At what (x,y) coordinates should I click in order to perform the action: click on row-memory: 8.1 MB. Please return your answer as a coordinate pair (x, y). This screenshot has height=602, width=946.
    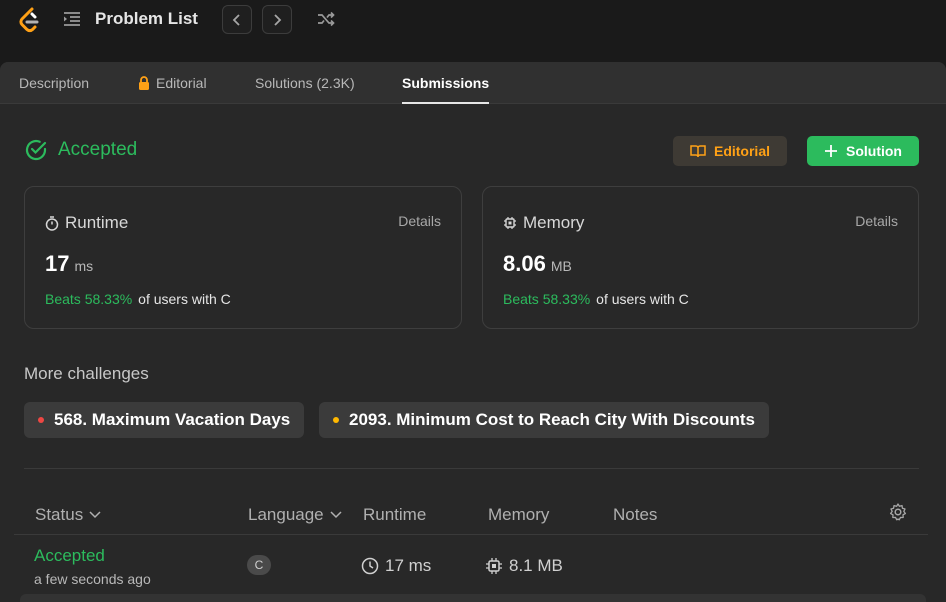
    Looking at the image, I should click on (524, 566).